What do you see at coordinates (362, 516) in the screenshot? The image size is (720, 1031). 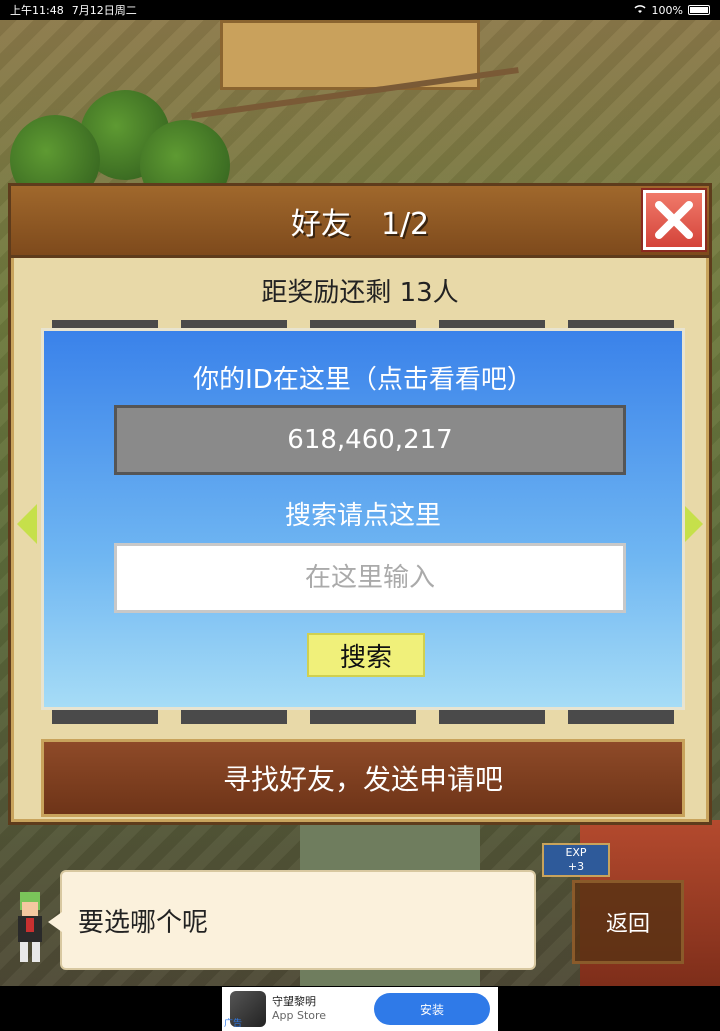 I see `search-label: 搜索请点这里` at bounding box center [362, 516].